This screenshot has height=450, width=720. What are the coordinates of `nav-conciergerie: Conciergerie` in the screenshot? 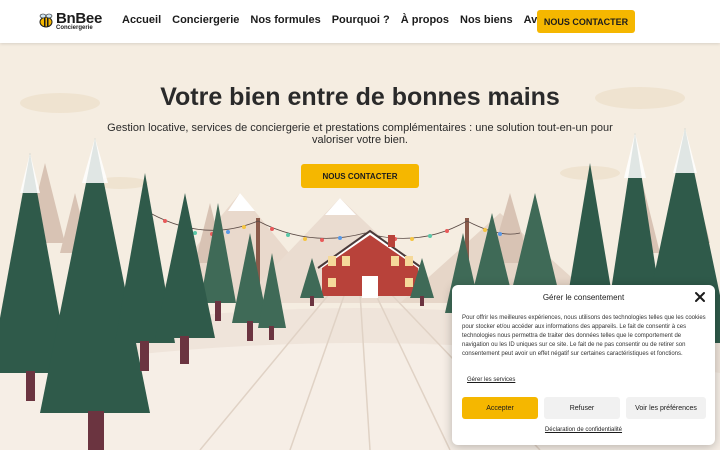 It's located at (205, 20).